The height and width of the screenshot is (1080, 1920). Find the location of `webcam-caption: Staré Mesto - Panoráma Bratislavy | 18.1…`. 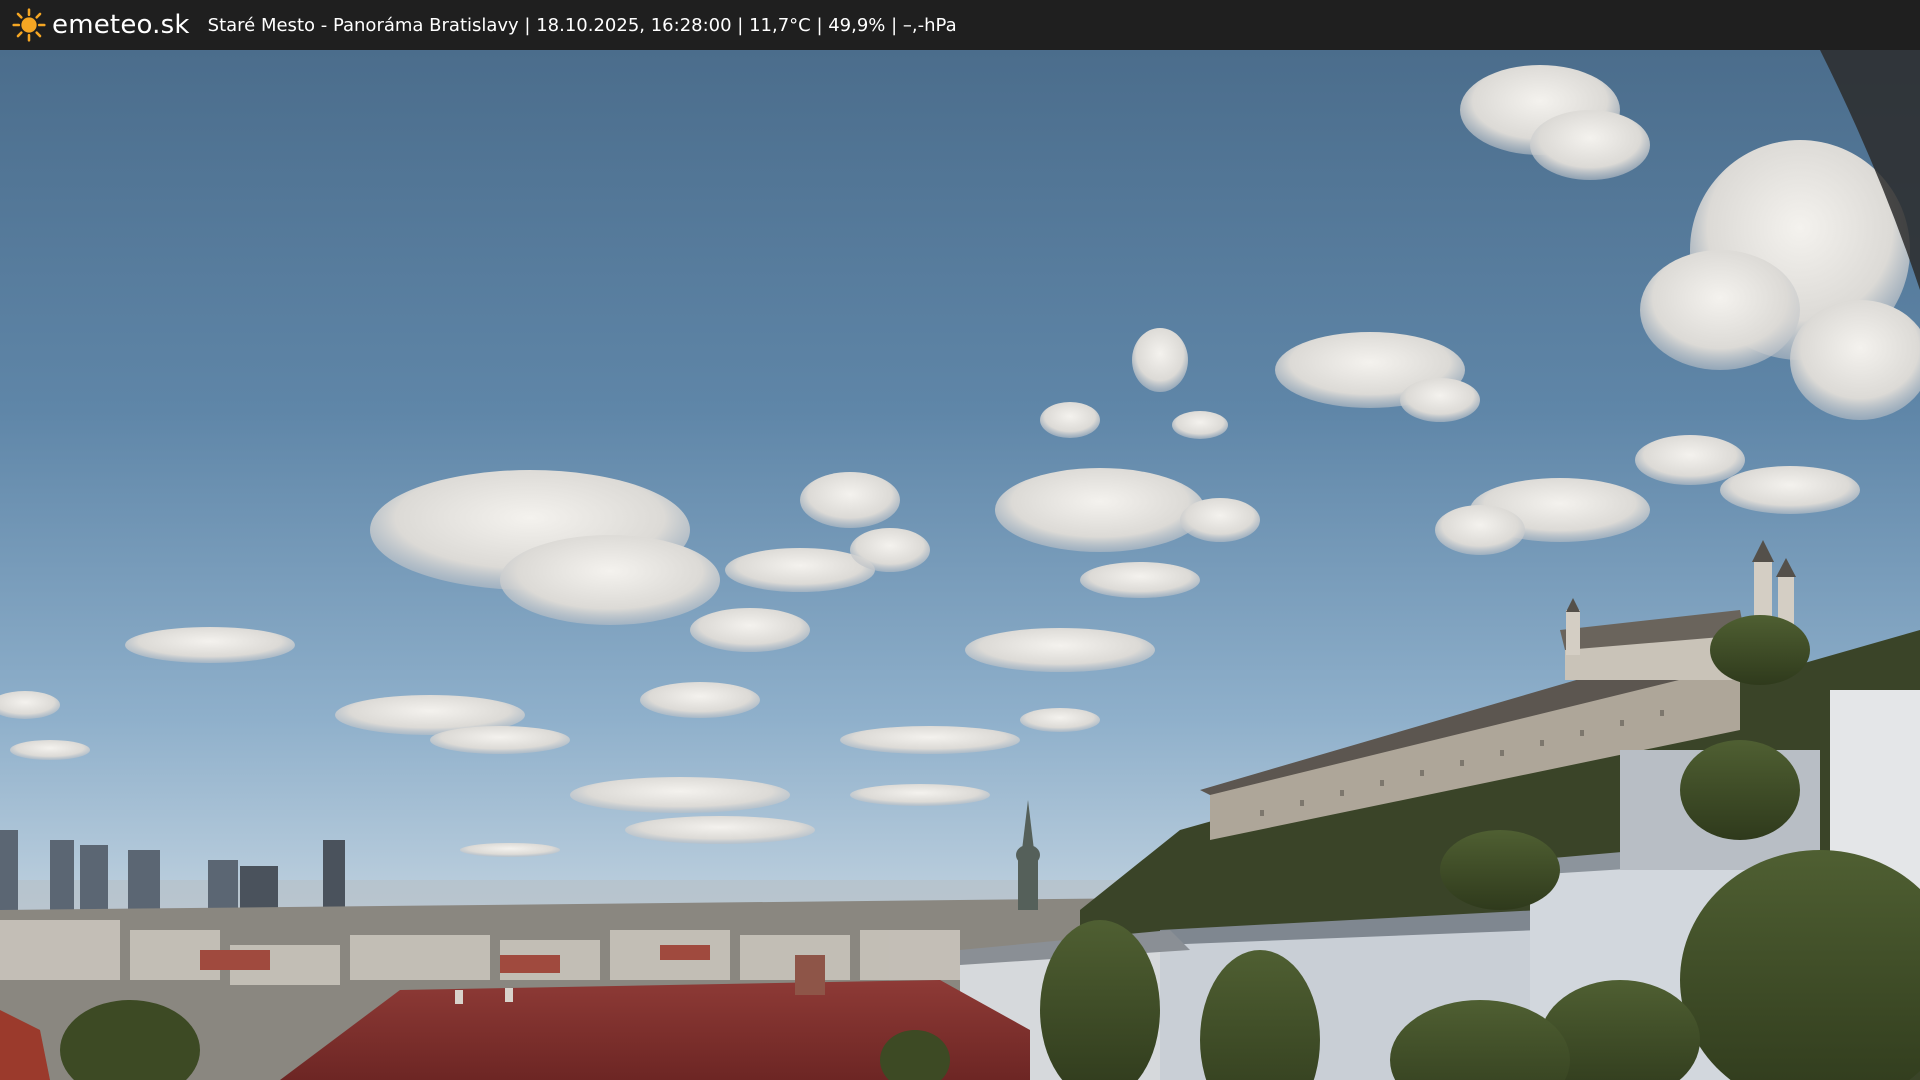

webcam-caption: Staré Mesto - Panoráma Bratislavy | 18.1… is located at coordinates (582, 25).